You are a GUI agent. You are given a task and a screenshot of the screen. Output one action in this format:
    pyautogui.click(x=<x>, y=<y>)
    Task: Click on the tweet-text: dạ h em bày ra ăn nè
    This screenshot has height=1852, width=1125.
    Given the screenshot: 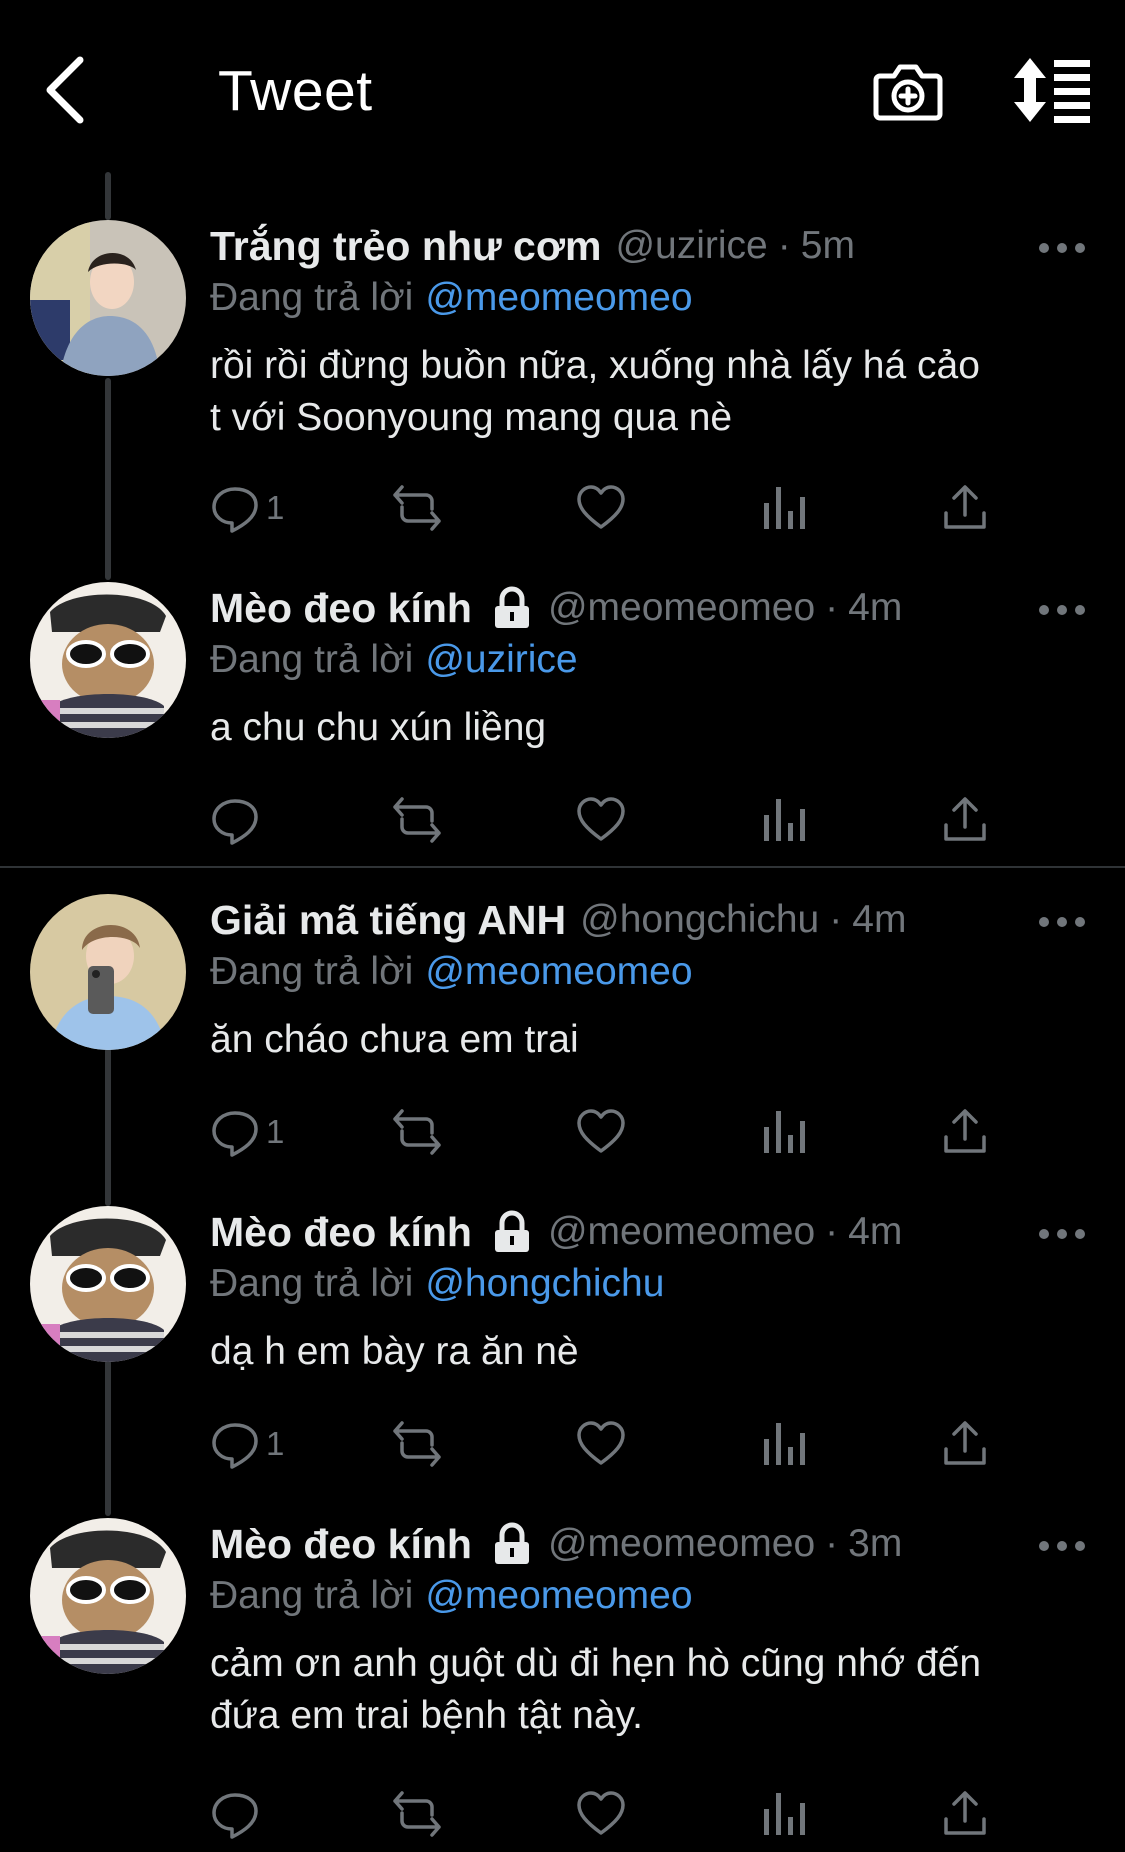 What is the action you would take?
    pyautogui.click(x=647, y=1352)
    